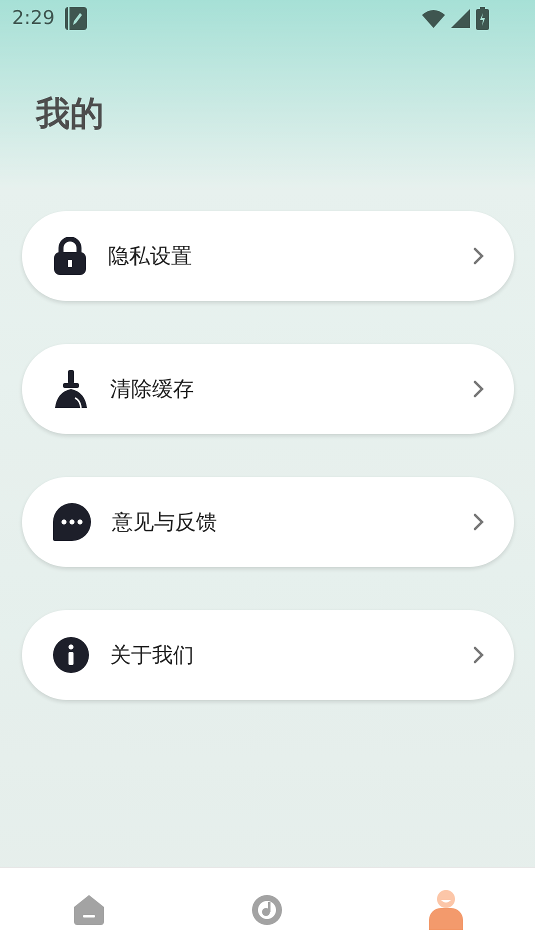  Describe the element at coordinates (433, 18) in the screenshot. I see `wifi-icon` at that location.